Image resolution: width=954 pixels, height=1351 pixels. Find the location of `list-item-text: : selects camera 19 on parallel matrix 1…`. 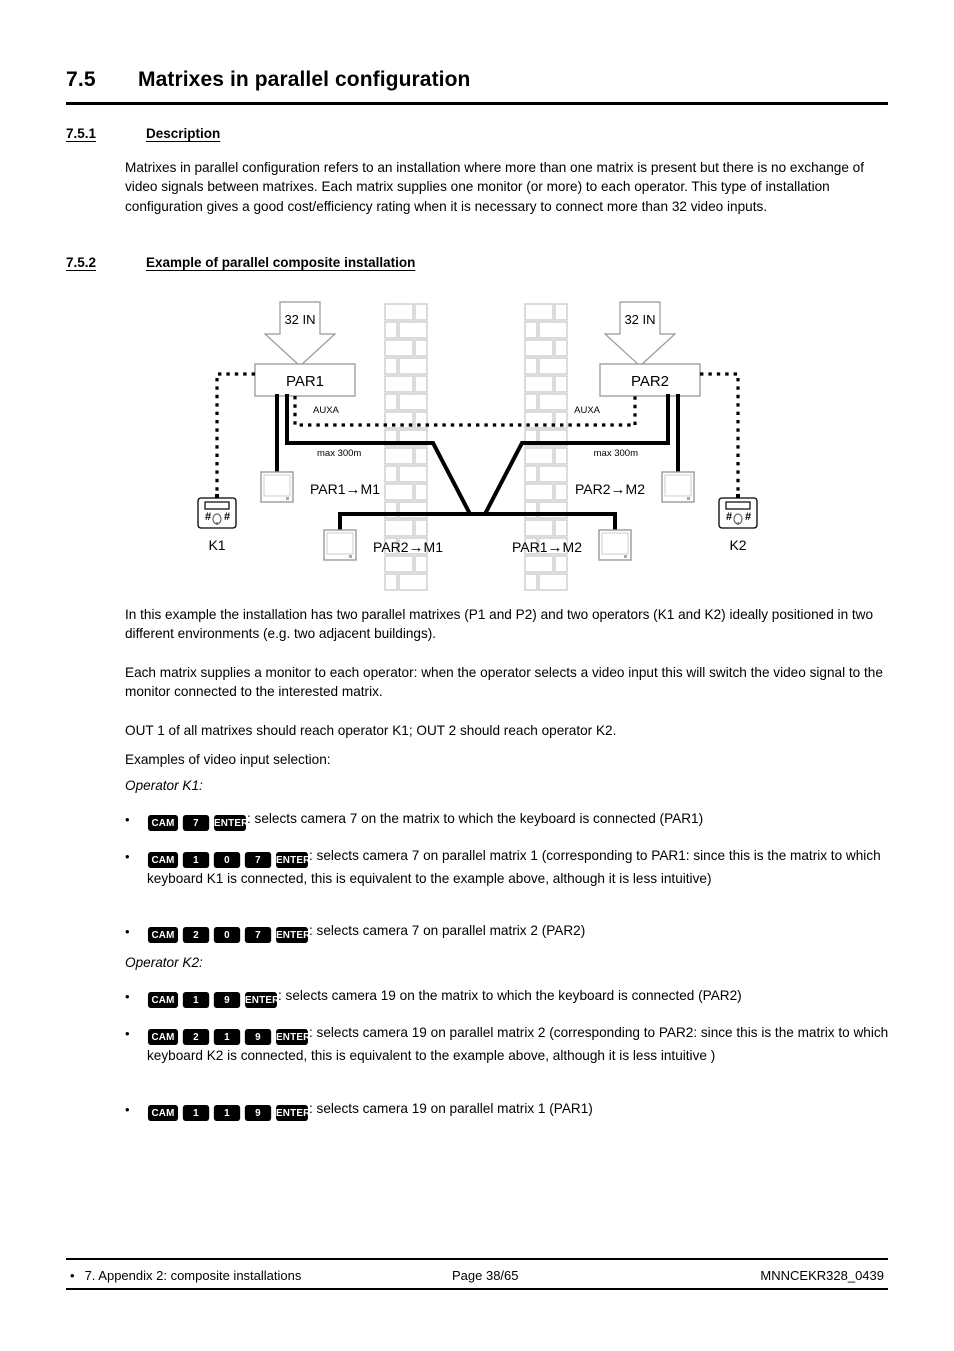

list-item-text: : selects camera 19 on parallel matrix 1… is located at coordinates (451, 1108).